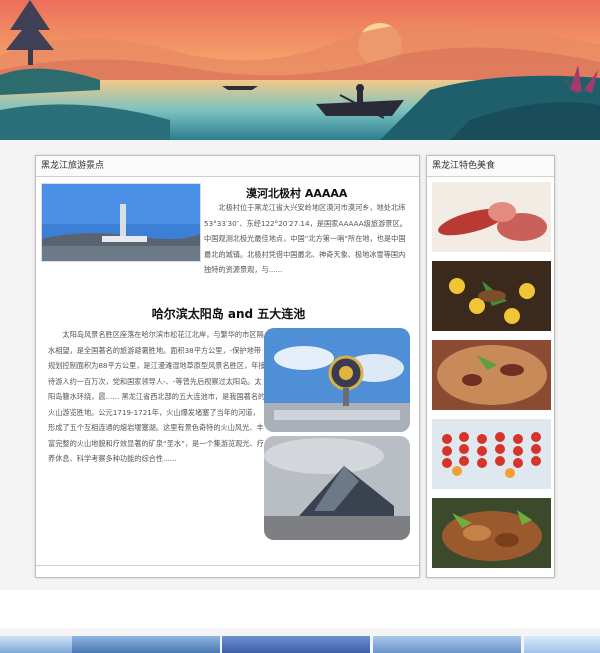 The image size is (600, 653). I want to click on article1-title: 漠河北极村 AAAAA, so click(297, 193).